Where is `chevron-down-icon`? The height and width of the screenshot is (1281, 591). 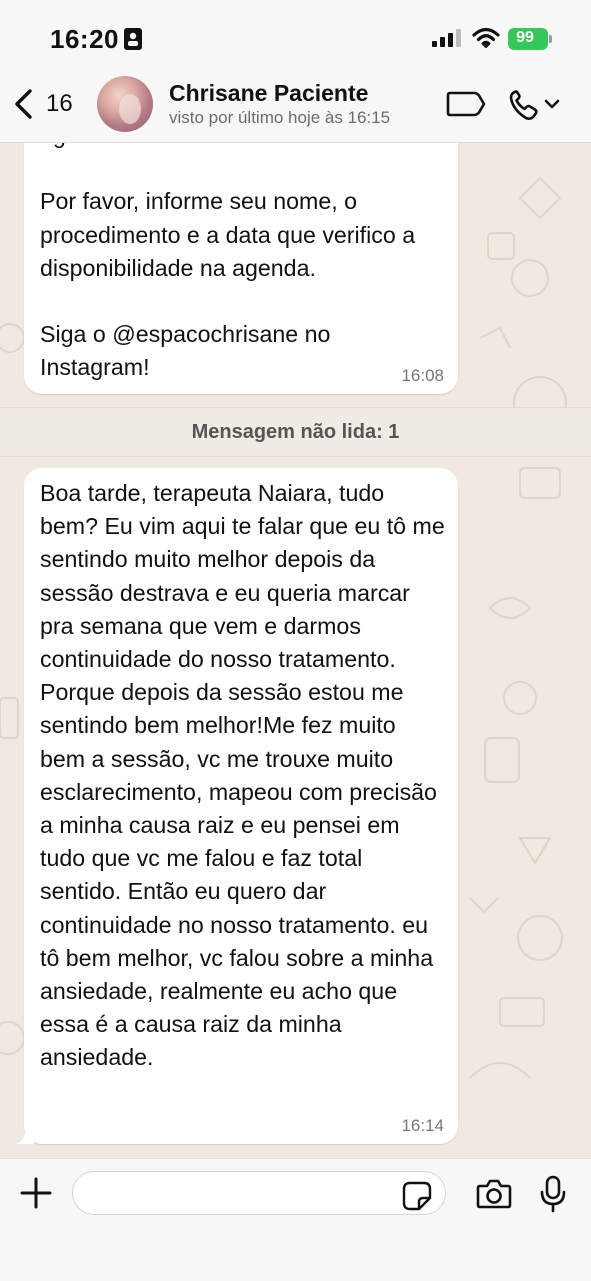 chevron-down-icon is located at coordinates (552, 104).